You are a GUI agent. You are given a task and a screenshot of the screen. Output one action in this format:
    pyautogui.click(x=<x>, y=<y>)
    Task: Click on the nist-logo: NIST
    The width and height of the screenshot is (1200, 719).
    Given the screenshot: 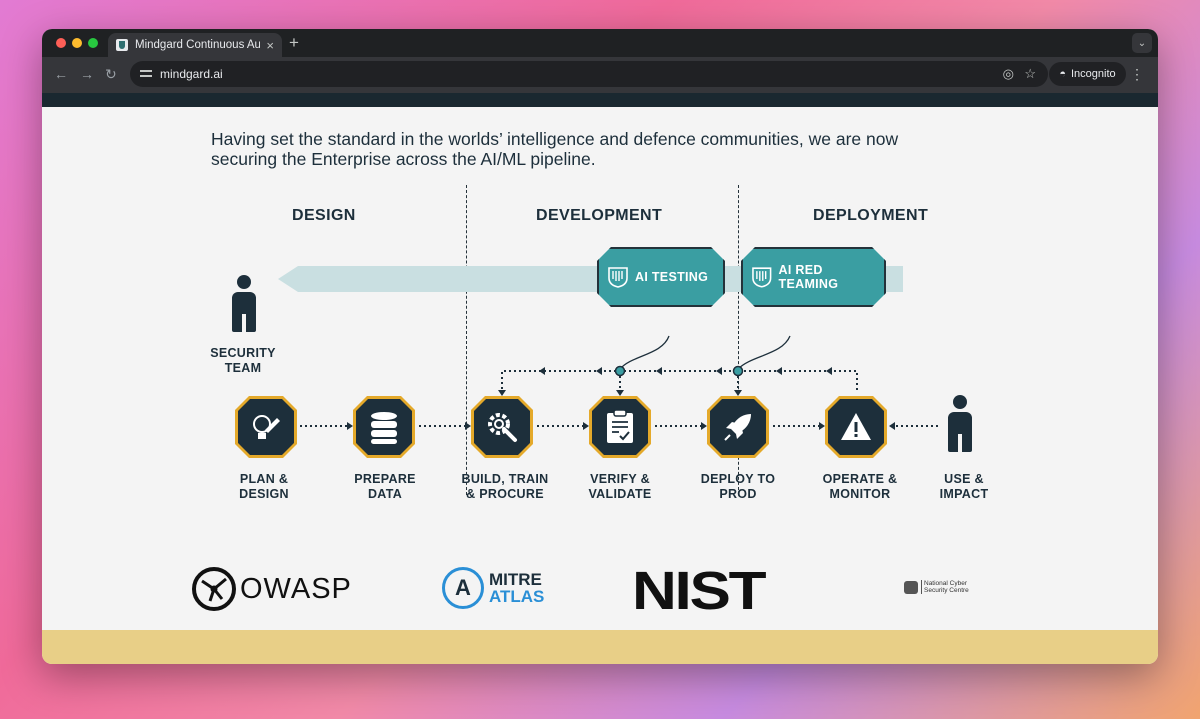 What is the action you would take?
    pyautogui.click(x=699, y=591)
    